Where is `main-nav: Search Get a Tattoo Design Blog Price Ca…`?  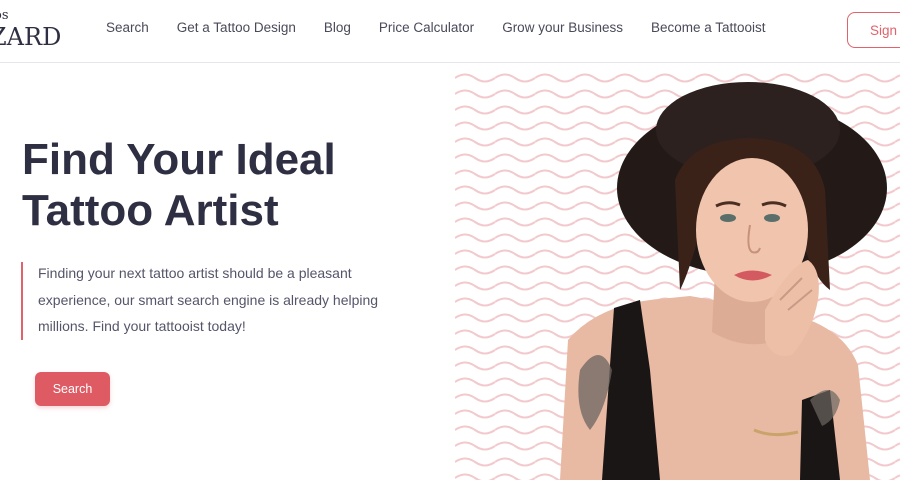 main-nav: Search Get a Tattoo Design Blog Price Ca… is located at coordinates (436, 27).